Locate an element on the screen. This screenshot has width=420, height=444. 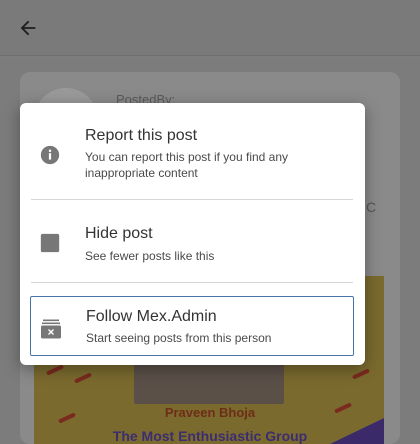
post-text-fragment: C is located at coordinates (371, 207).